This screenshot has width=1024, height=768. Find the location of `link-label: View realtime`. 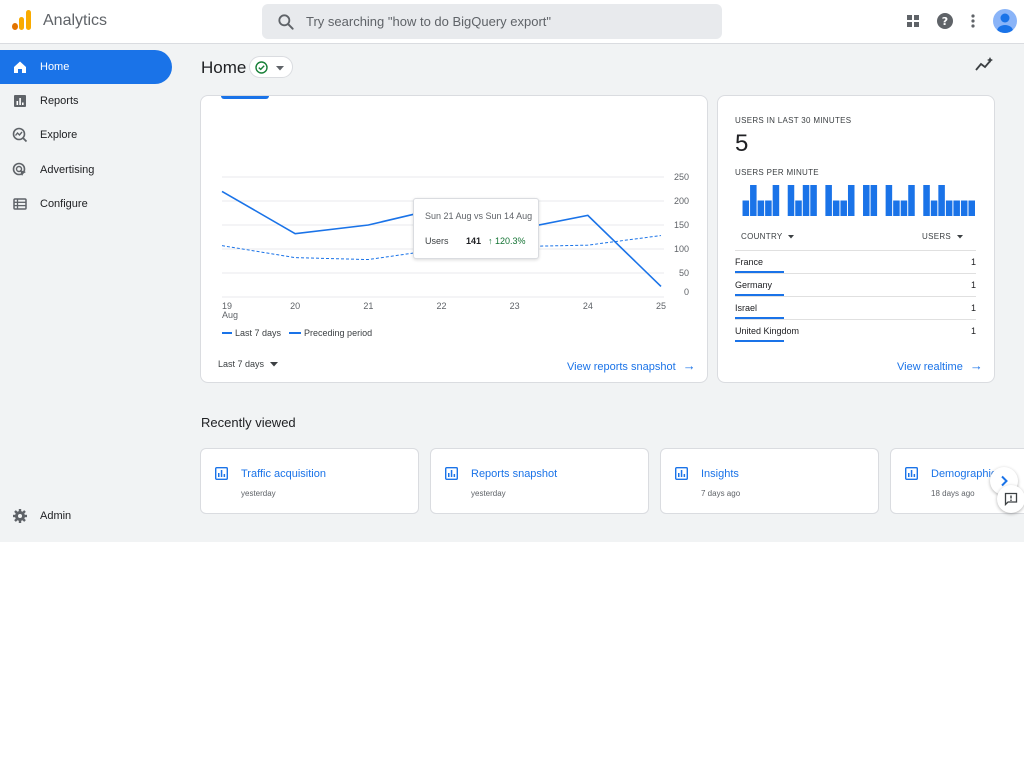

link-label: View realtime is located at coordinates (930, 367).